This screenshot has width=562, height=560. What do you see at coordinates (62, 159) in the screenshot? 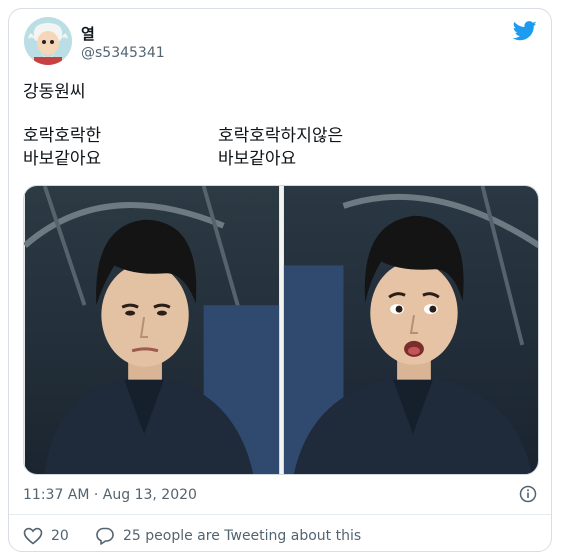
I see `left-caption-line-2: 바보같아요` at bounding box center [62, 159].